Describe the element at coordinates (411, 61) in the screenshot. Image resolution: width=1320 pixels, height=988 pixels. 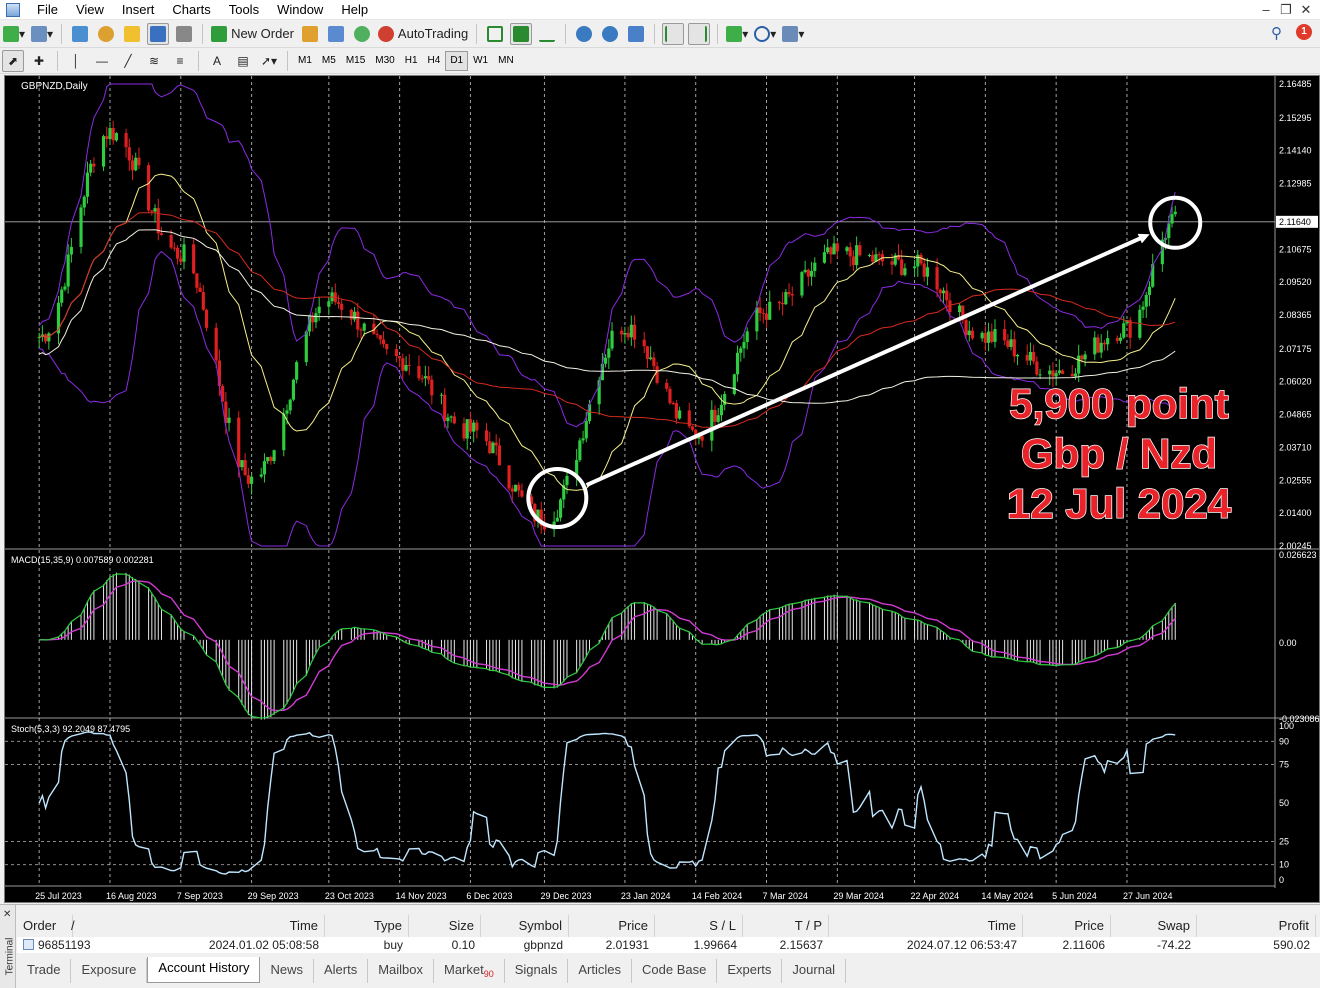
I see `timeframe-h1: H1` at that location.